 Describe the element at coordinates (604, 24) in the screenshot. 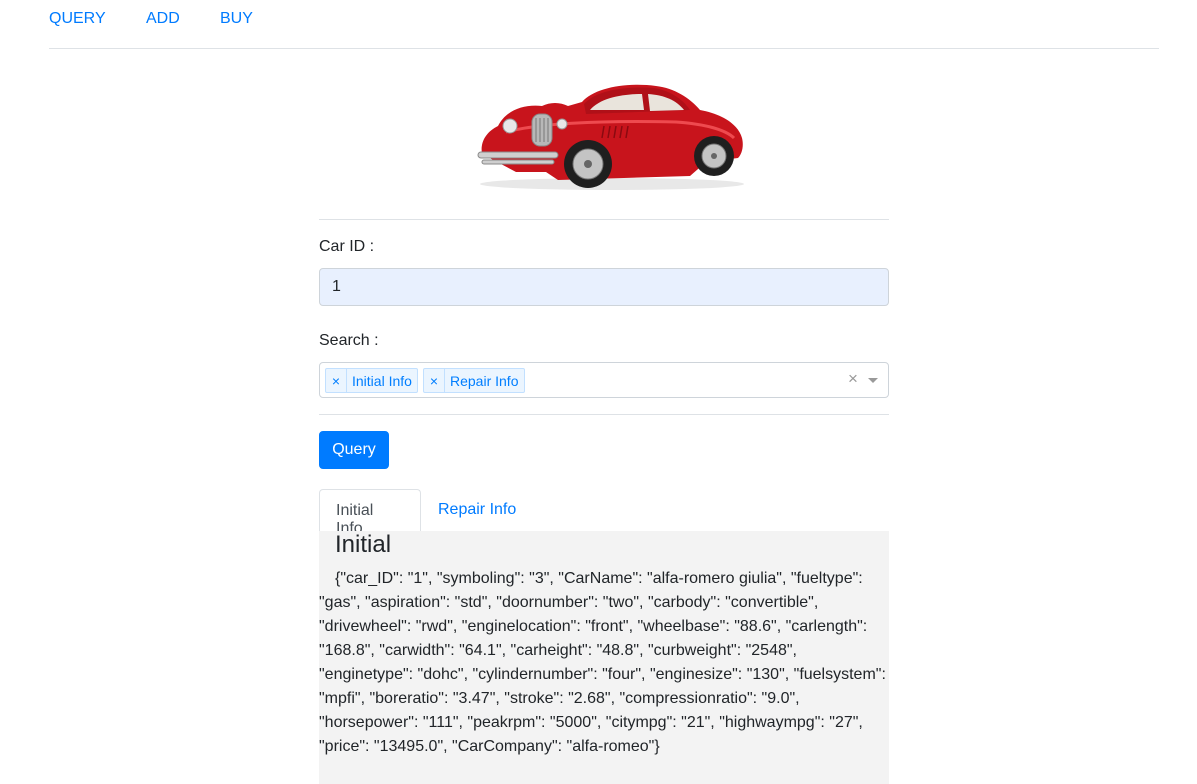

I see `top-navigation: QUERY ADD BUY` at that location.